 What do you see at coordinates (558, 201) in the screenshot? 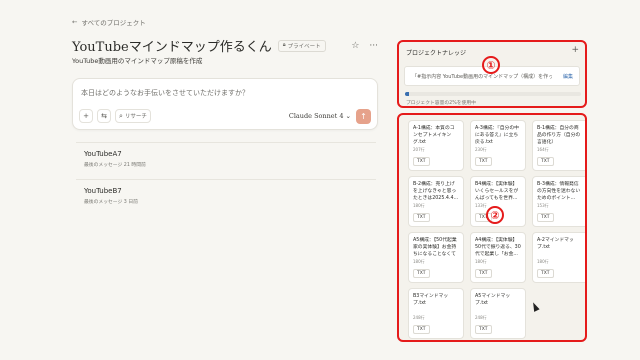
I see `file-card: B-3構成：情報発信の方向性を迷わないためのポイント... 153行 TXT` at bounding box center [558, 201].